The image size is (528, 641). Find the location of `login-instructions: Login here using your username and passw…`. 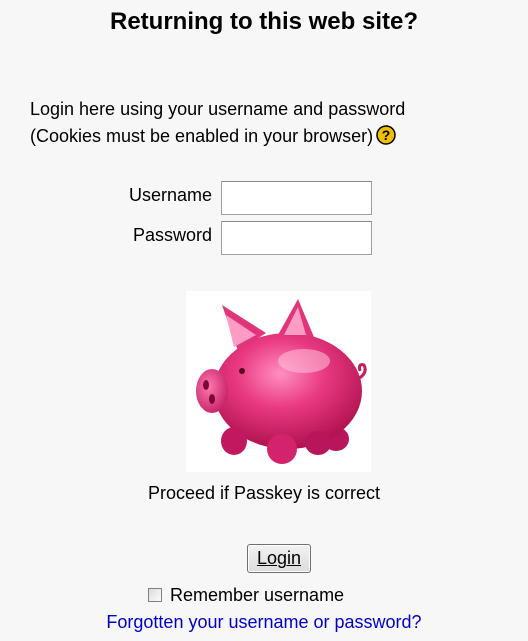

login-instructions: Login here using your username and passw… is located at coordinates (279, 122).